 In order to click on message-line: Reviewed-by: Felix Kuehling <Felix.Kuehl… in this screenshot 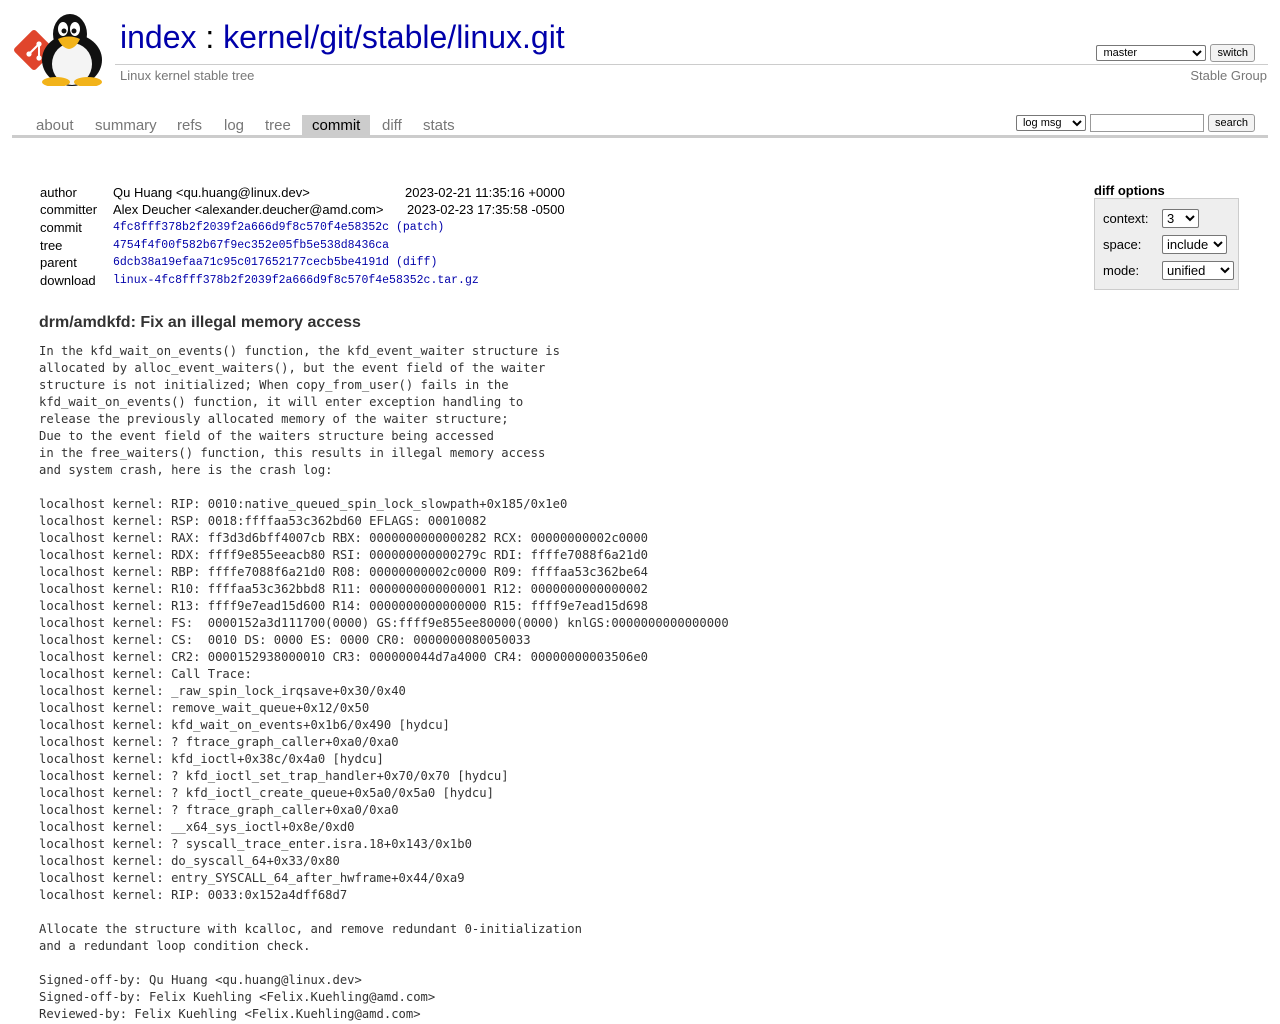, I will do `click(230, 1014)`.